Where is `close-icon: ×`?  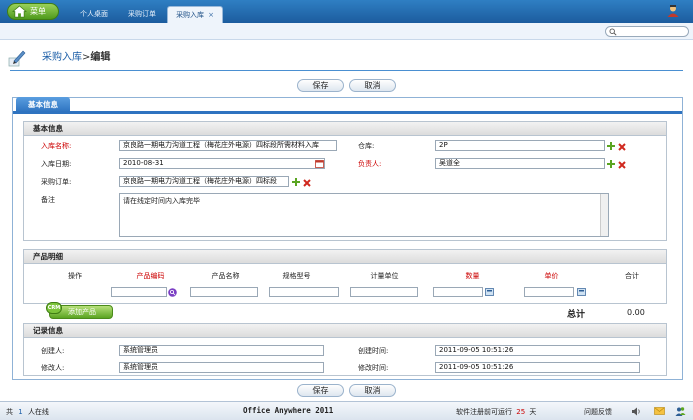
close-icon: × is located at coordinates (211, 15).